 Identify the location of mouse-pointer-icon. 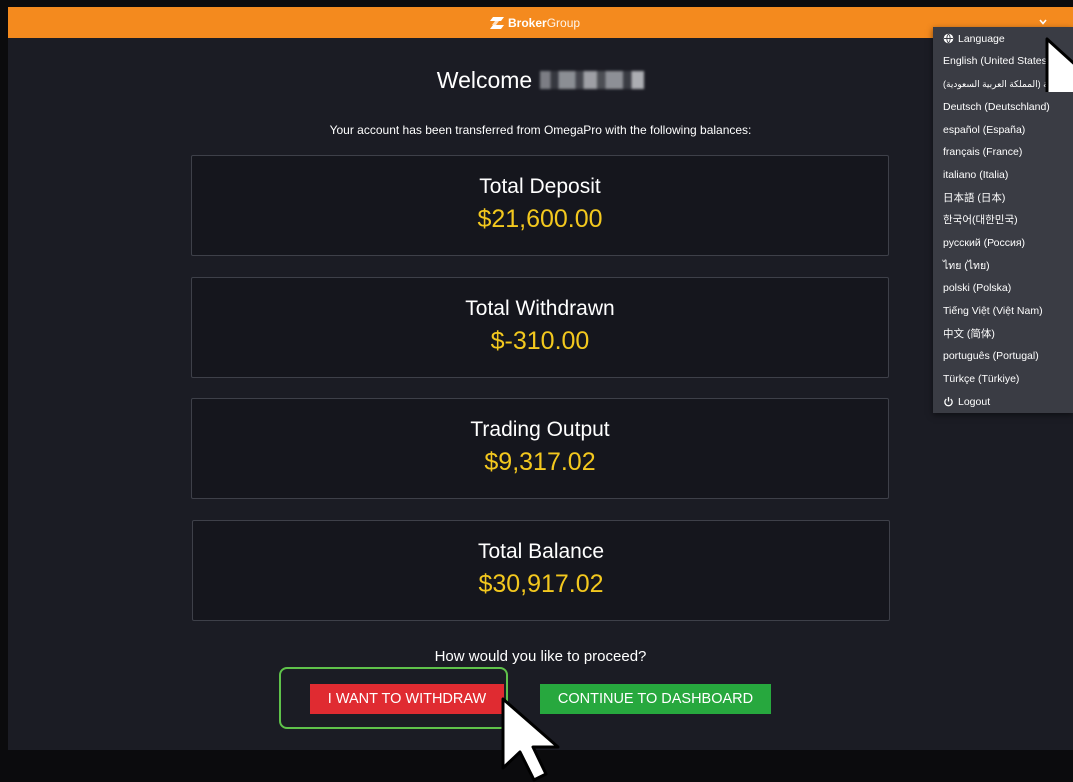
(530, 739).